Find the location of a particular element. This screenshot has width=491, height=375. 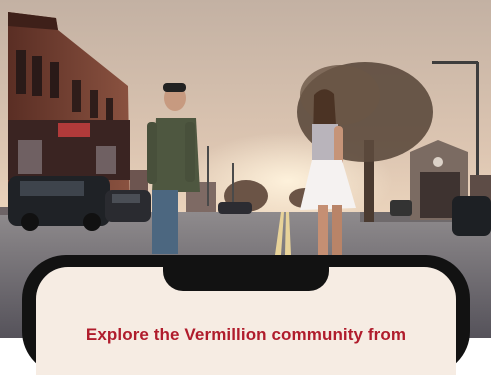

parked-car-window is located at coordinates (126, 198).